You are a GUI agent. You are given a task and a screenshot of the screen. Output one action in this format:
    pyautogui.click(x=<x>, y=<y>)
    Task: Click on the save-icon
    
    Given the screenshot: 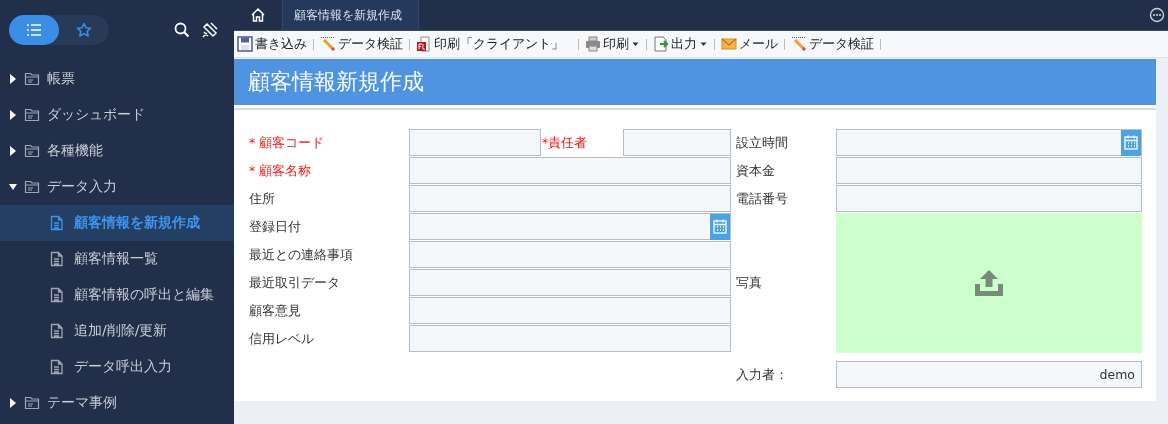 What is the action you would take?
    pyautogui.click(x=245, y=44)
    